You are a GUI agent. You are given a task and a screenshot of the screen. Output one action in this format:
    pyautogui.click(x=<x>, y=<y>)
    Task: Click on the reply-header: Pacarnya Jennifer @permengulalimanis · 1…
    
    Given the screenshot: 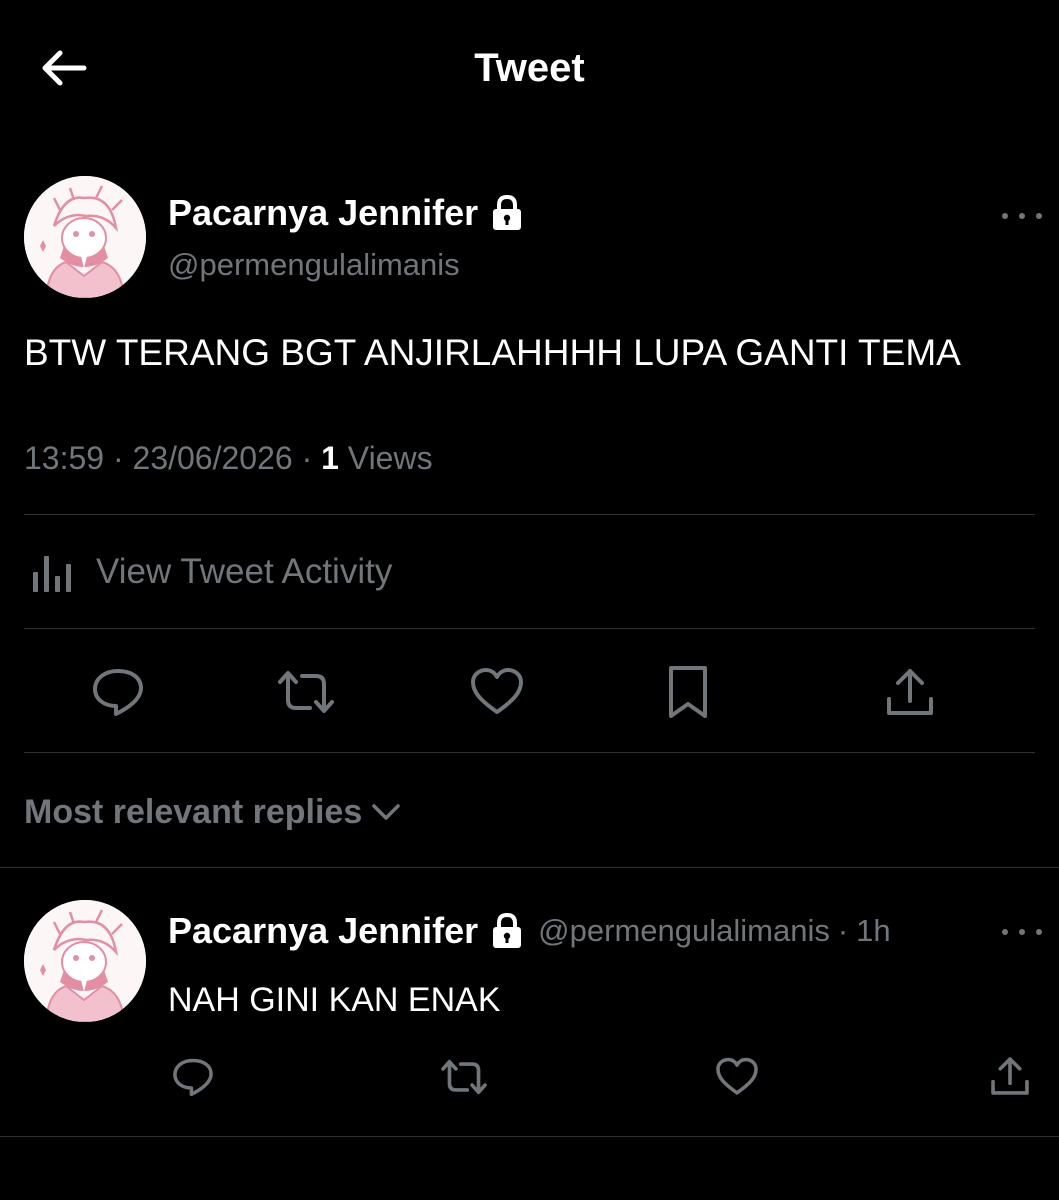 What is the action you would take?
    pyautogui.click(x=529, y=931)
    